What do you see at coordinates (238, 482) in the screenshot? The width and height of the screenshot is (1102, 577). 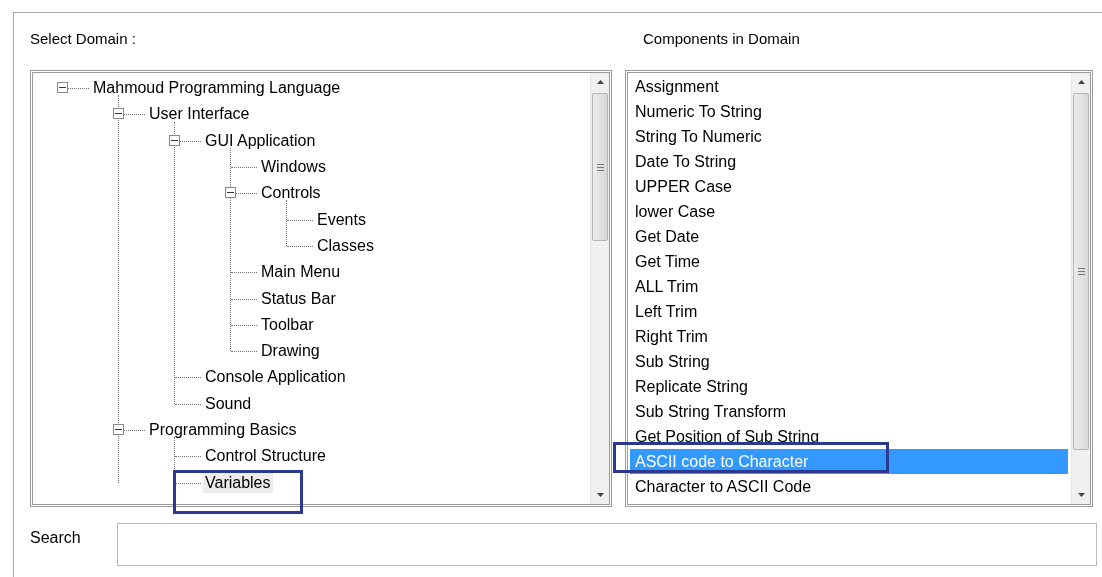 I see `tree-item: Variables` at bounding box center [238, 482].